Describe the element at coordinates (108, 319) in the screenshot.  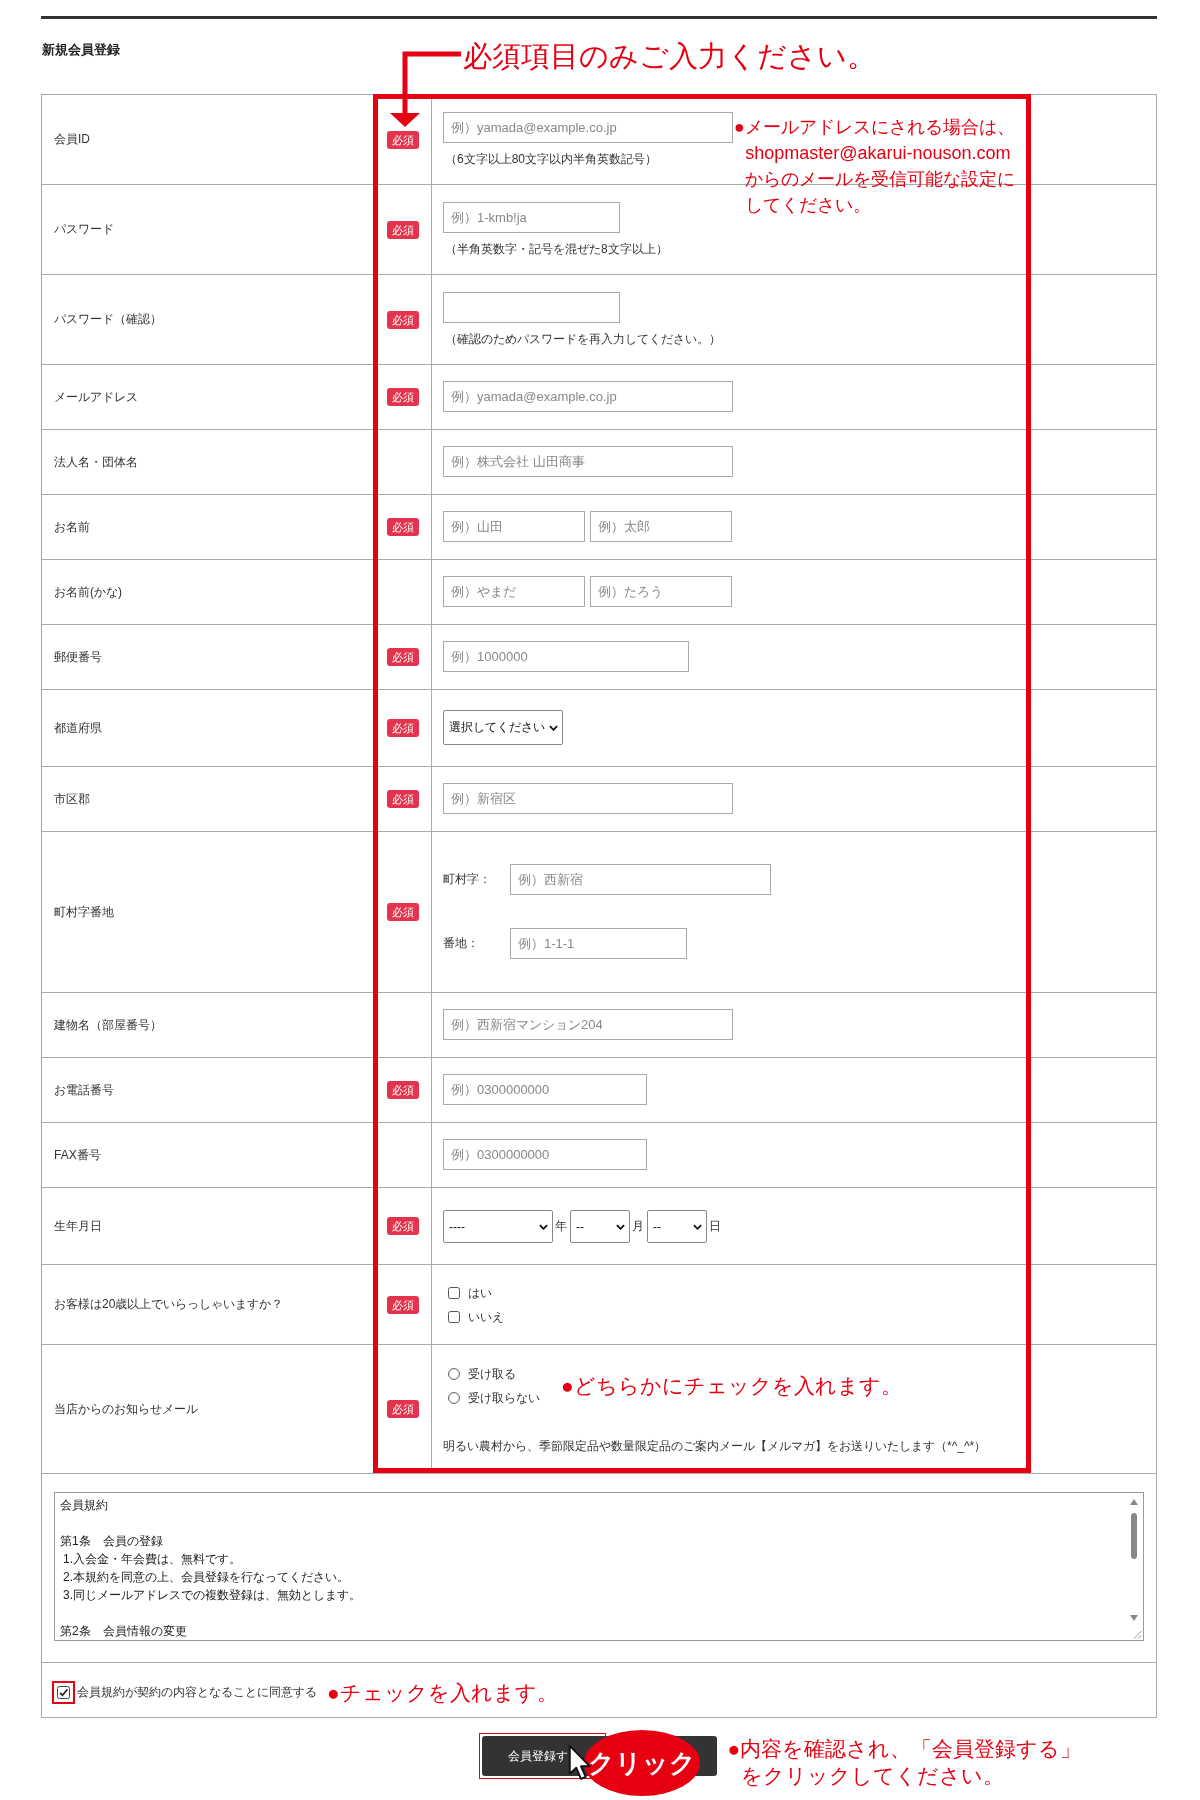
I see `field-label: パスワード（確認）` at that location.